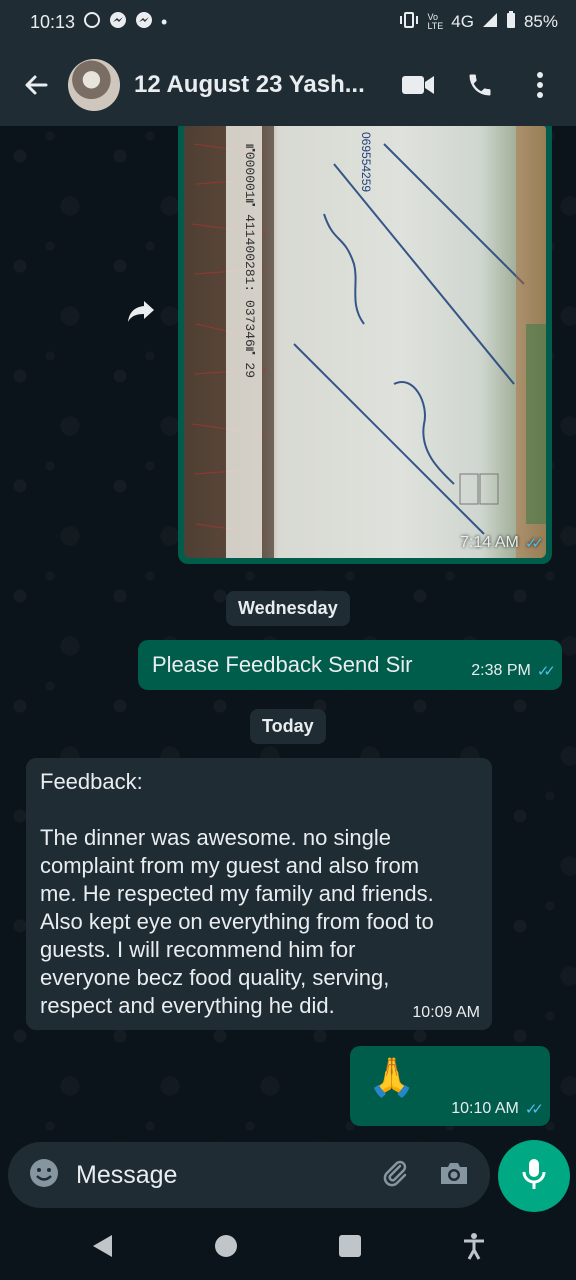  I want to click on message-line: complaint from my guest and also from, so click(230, 865).